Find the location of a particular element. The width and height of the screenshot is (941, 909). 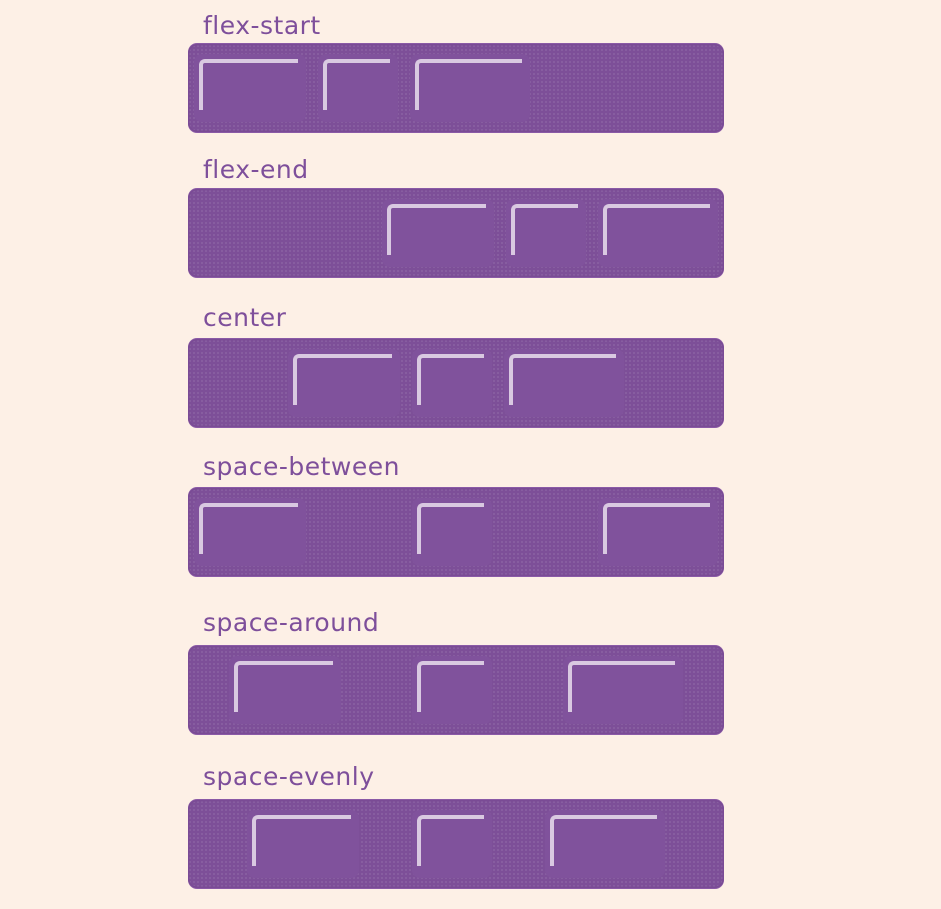

section-label: flex-end is located at coordinates (256, 169).